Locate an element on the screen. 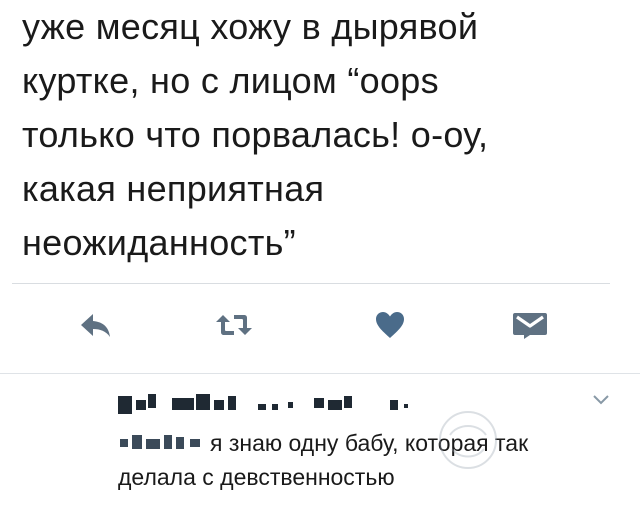 This screenshot has height=507, width=640. divider is located at coordinates (311, 283).